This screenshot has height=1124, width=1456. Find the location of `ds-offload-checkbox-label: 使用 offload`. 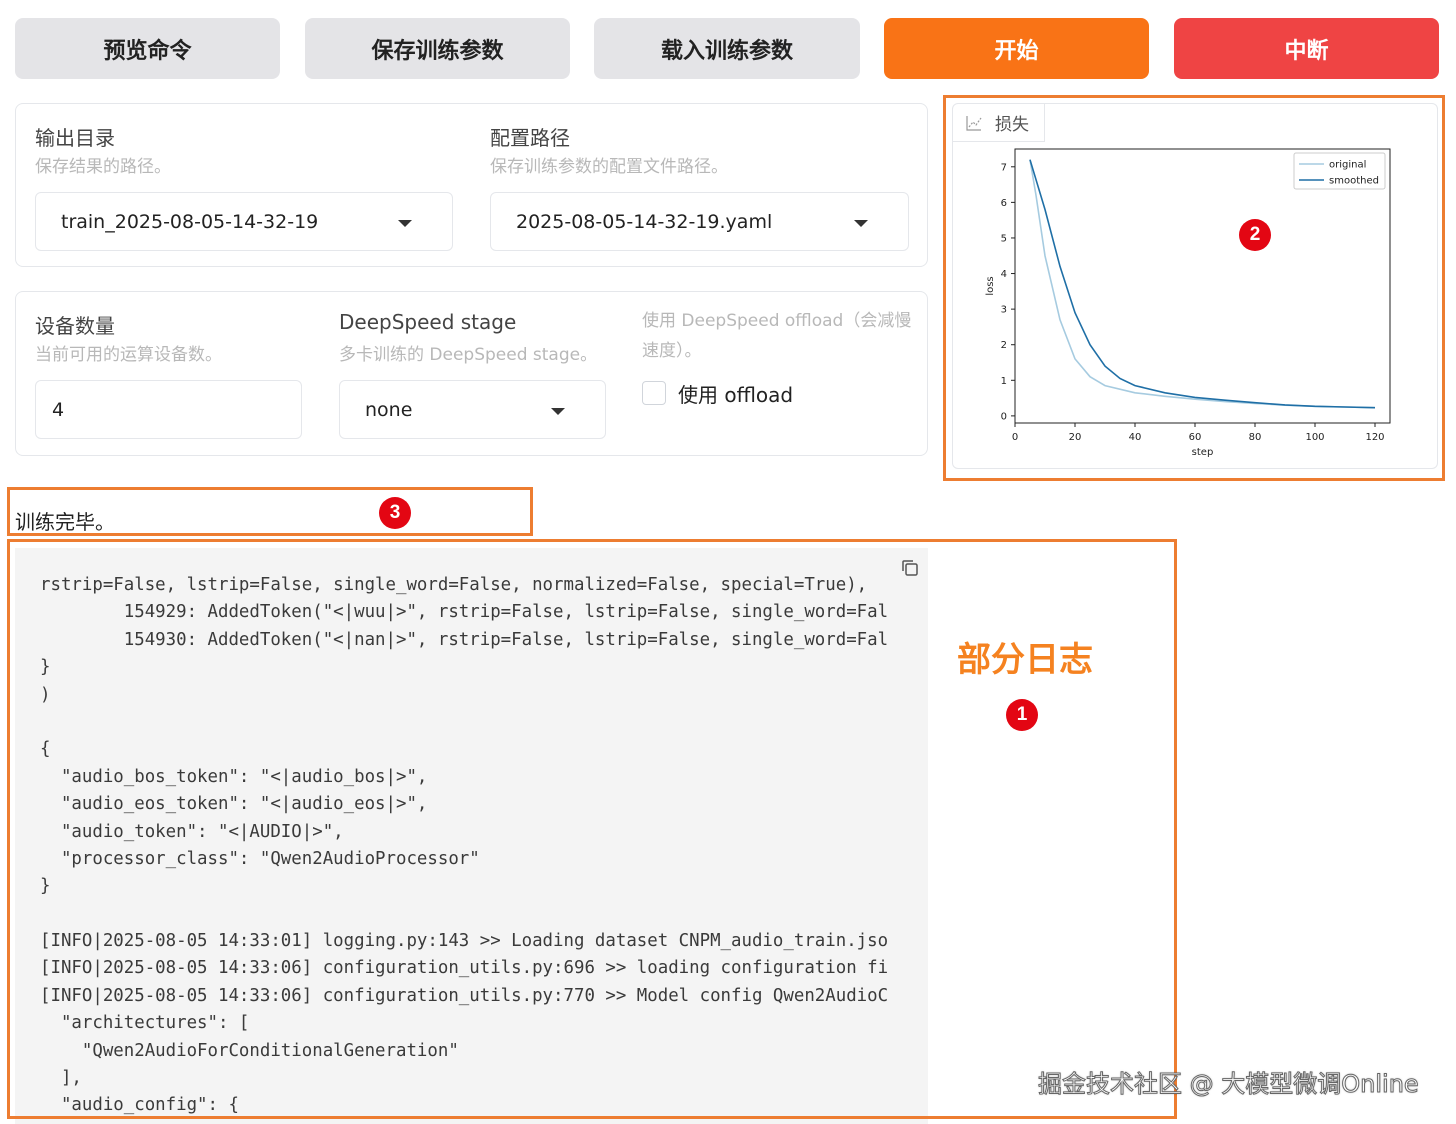

ds-offload-checkbox-label: 使用 offload is located at coordinates (735, 393).